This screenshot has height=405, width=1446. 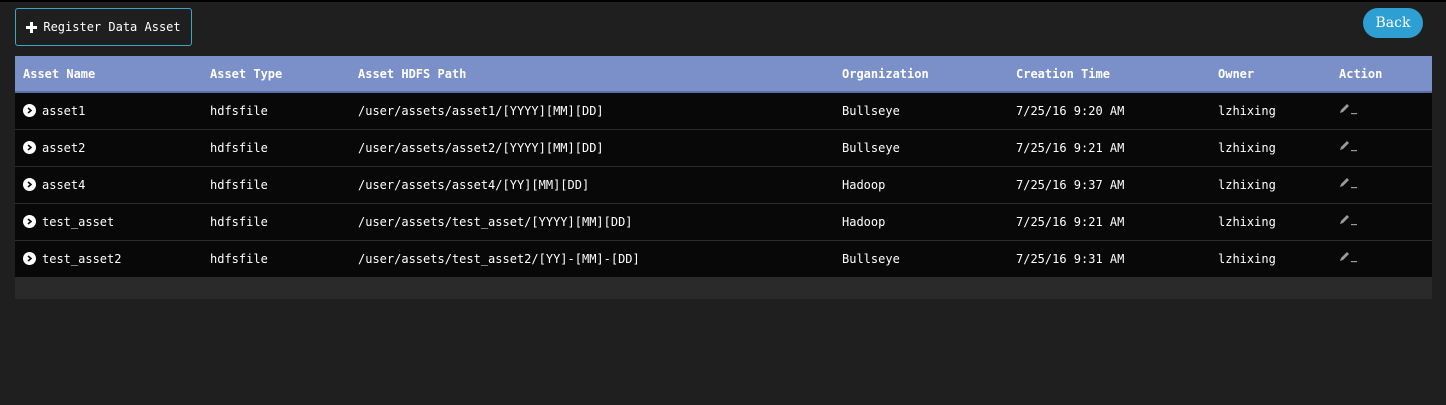 I want to click on cell-creation-time: 7/25/16 9:20 AM, so click(x=1070, y=110).